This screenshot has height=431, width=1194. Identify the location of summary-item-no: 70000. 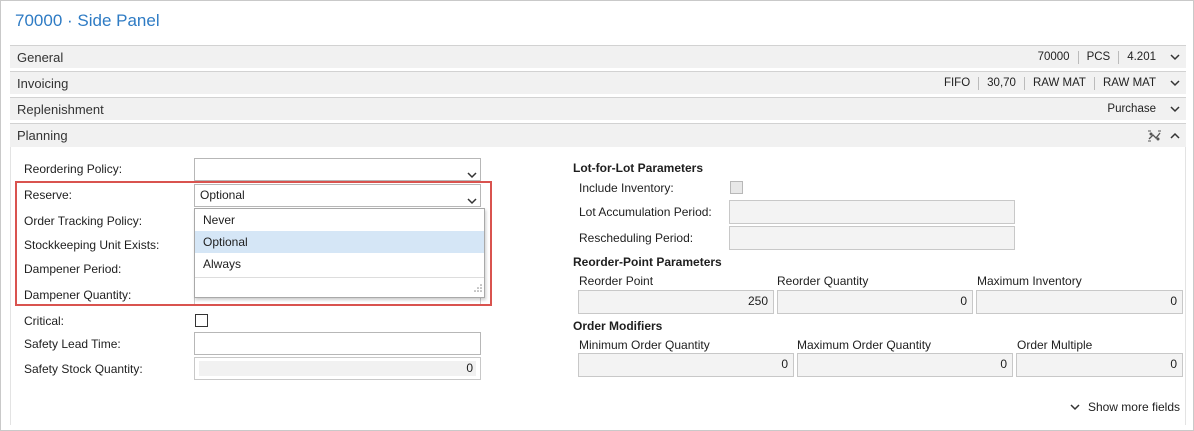
(1054, 57).